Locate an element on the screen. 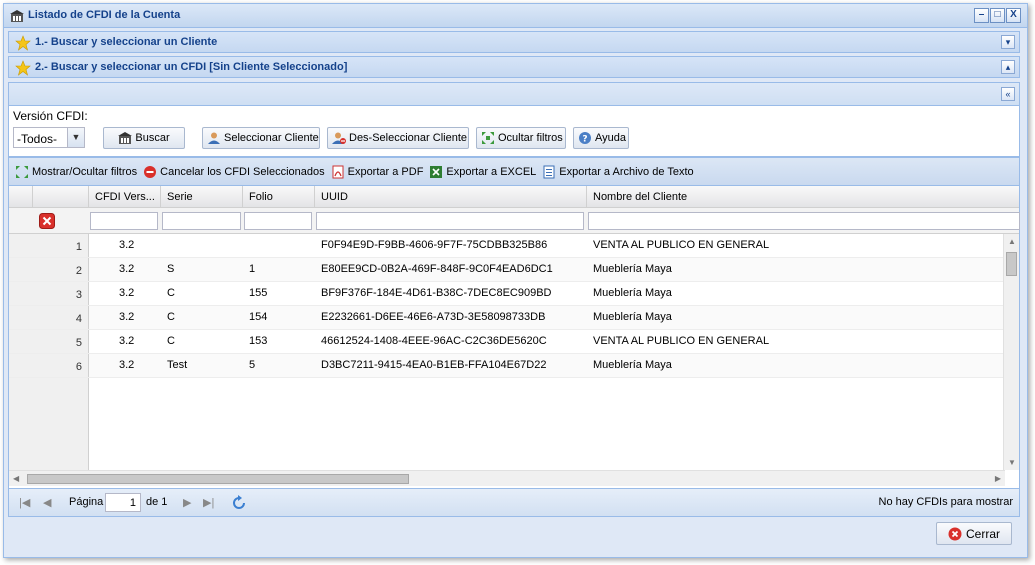  export-pdf-button: Exportar a PDF is located at coordinates (377, 172).